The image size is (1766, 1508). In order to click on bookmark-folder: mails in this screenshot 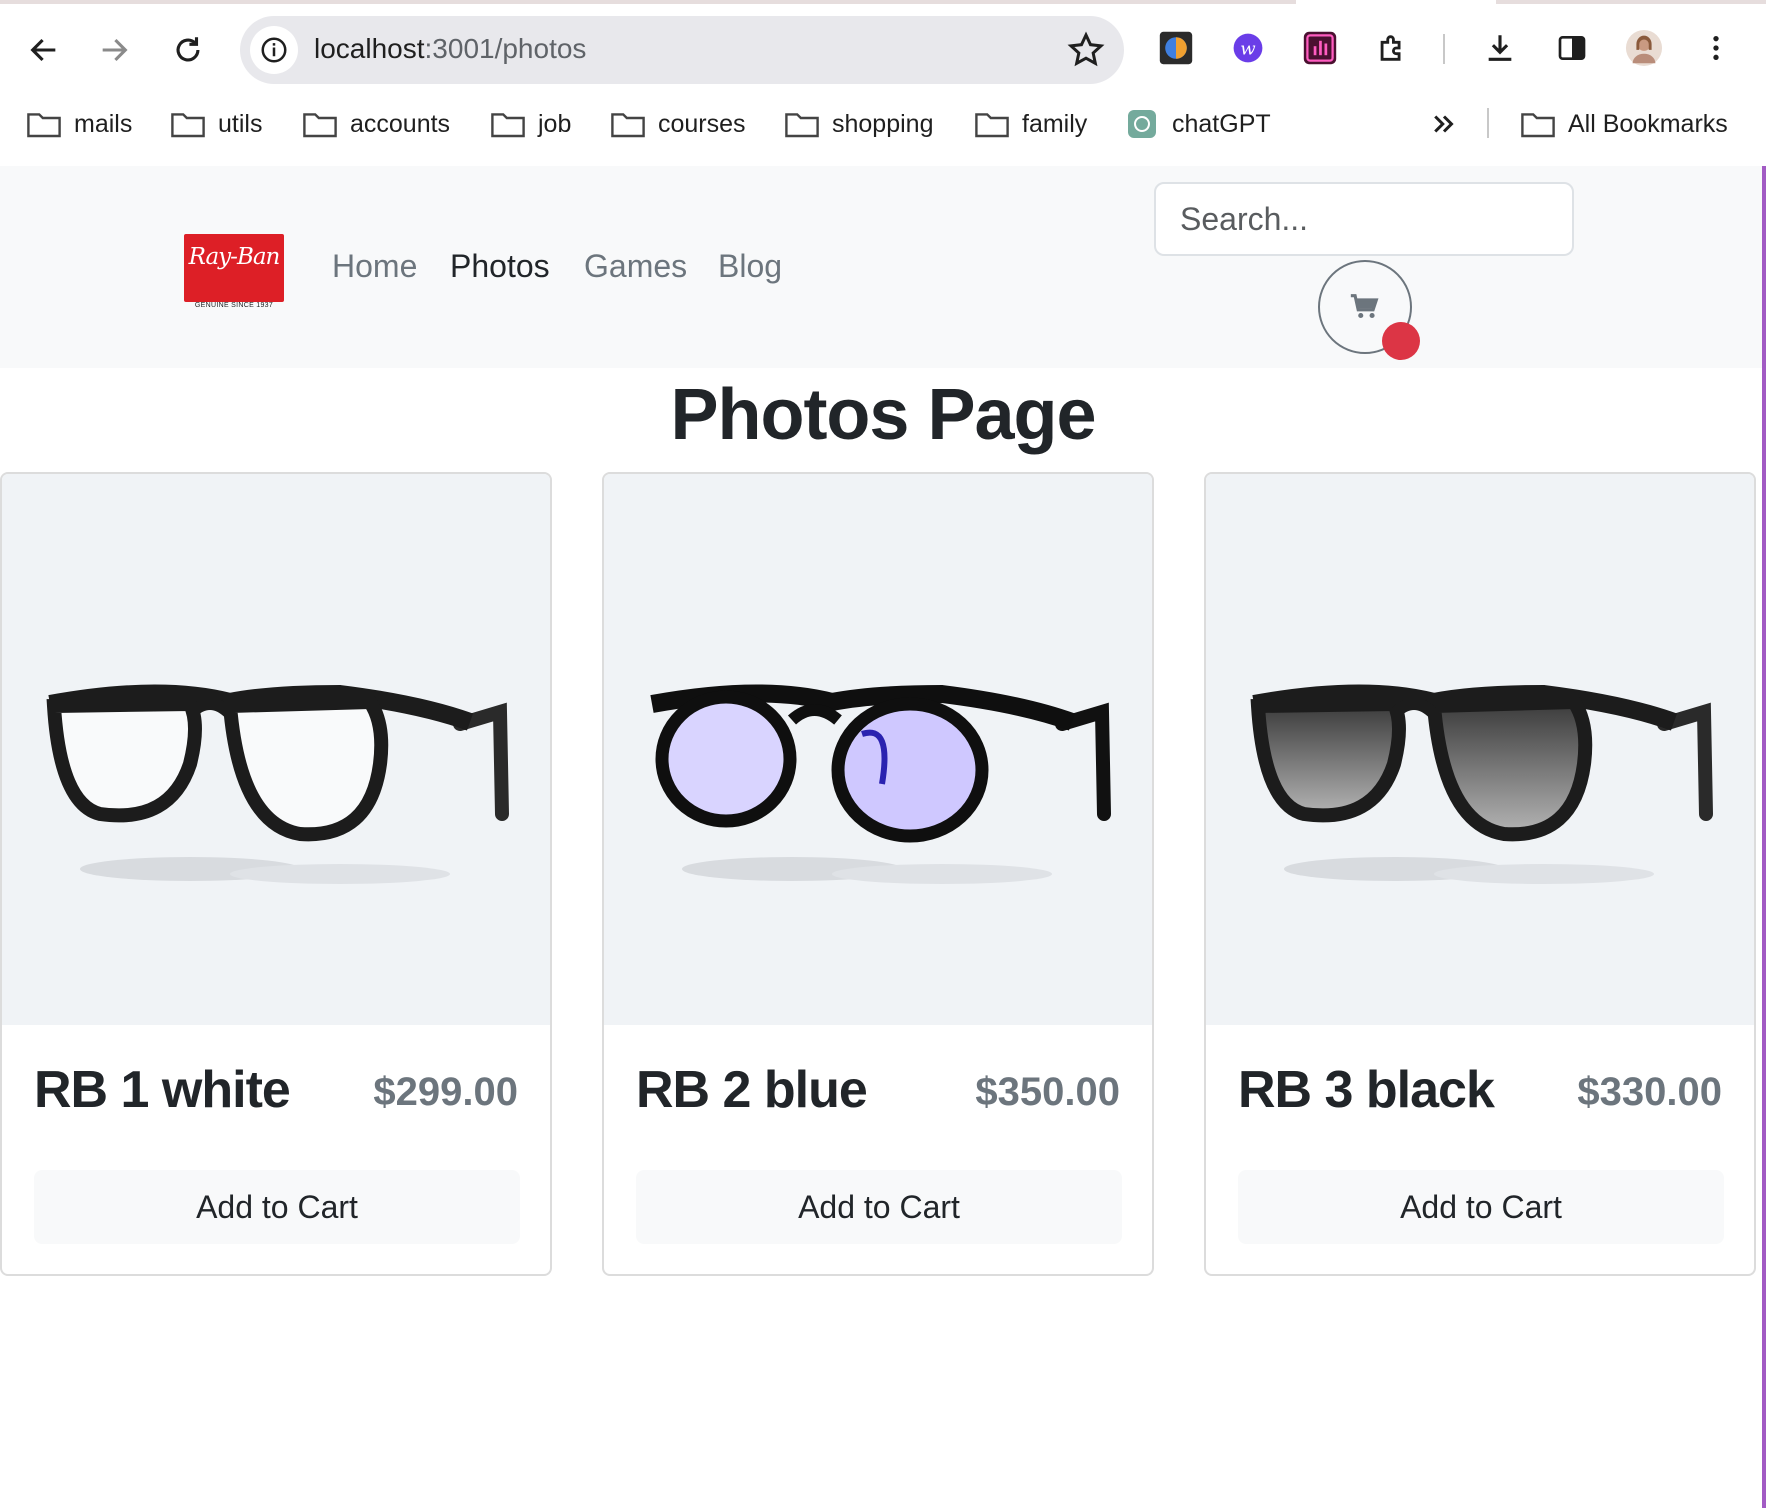, I will do `click(79, 124)`.